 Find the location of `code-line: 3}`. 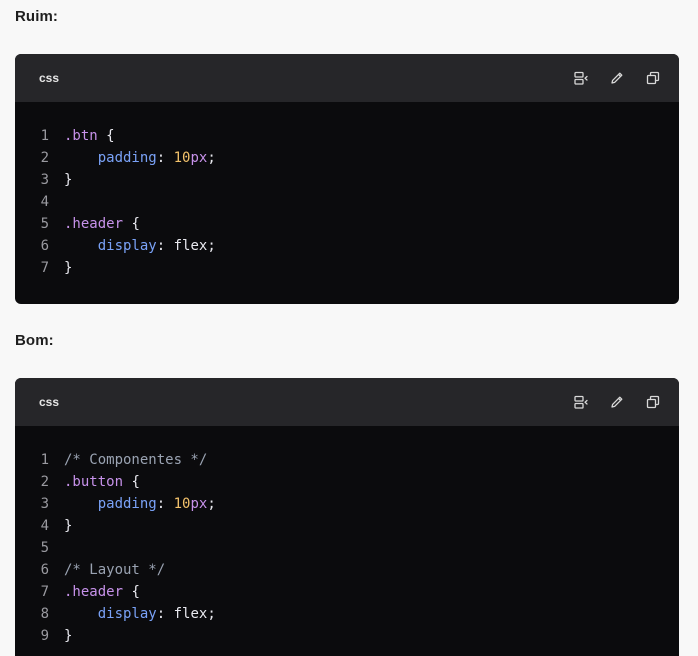

code-line: 3} is located at coordinates (347, 180).